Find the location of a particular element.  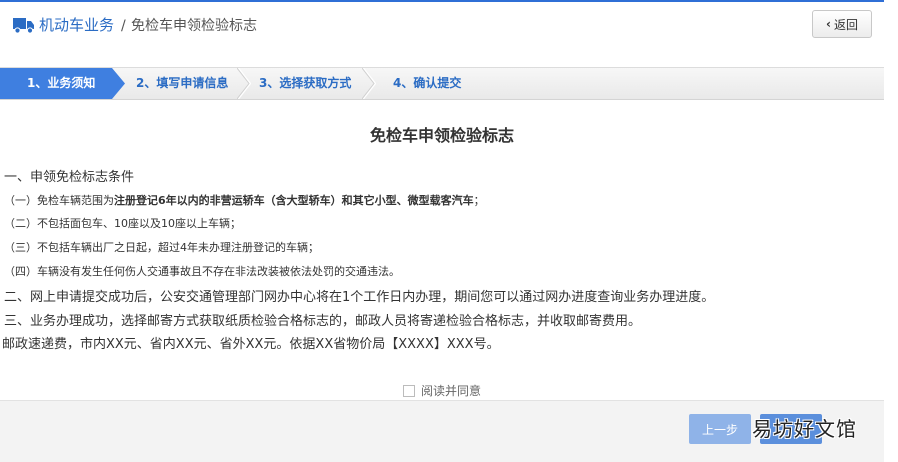

agree-checkbox-row: 阅读并同意 is located at coordinates (442, 390).